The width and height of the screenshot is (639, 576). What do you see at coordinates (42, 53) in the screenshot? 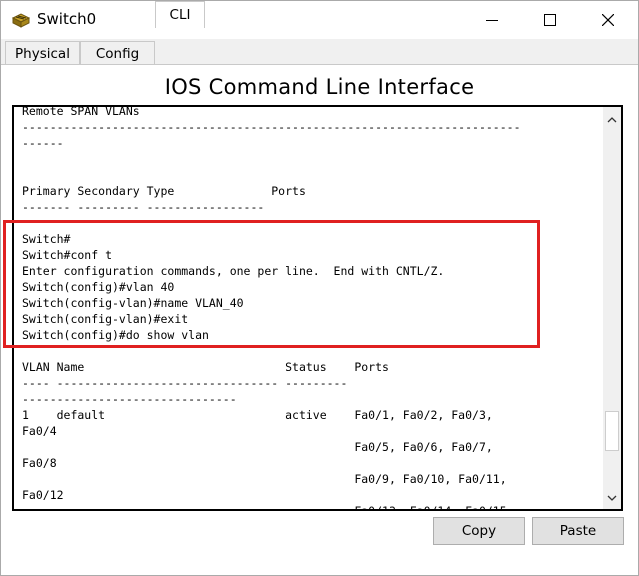
I see `tab-physical: Physical` at bounding box center [42, 53].